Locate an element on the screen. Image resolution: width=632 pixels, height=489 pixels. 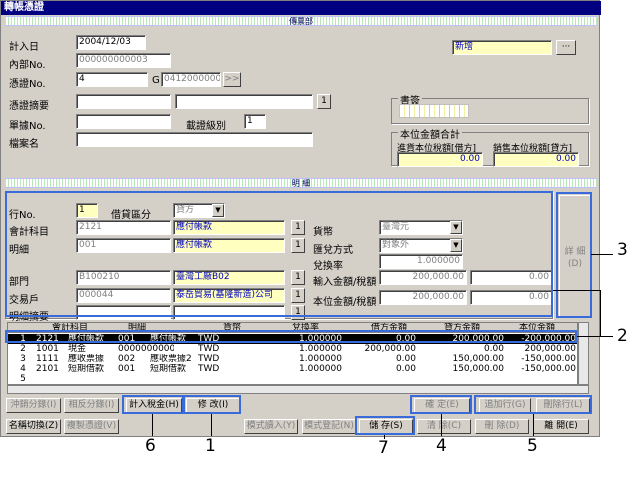
doc-level-input: 1 is located at coordinates (255, 121).